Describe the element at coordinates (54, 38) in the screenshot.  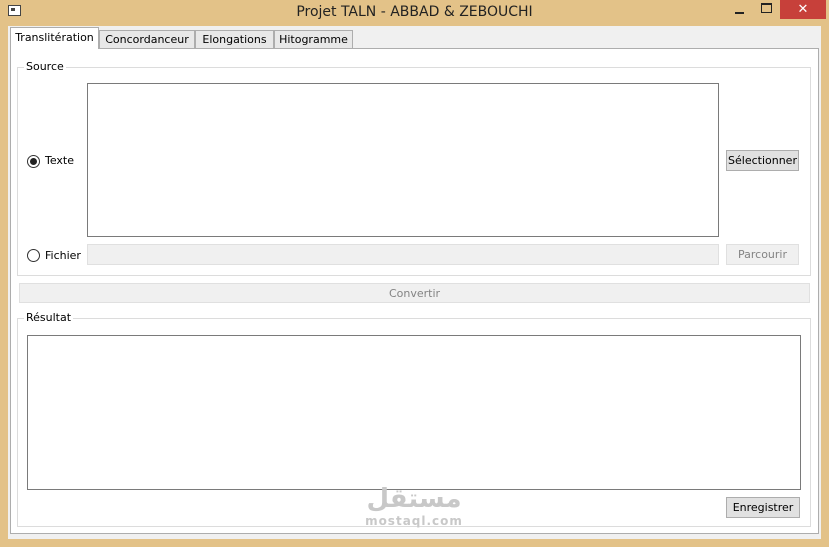
I see `tab-transliteration: Translitération` at that location.